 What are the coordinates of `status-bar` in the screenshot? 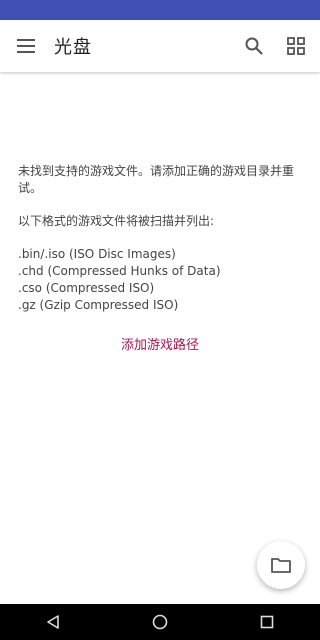 It's located at (160, 10).